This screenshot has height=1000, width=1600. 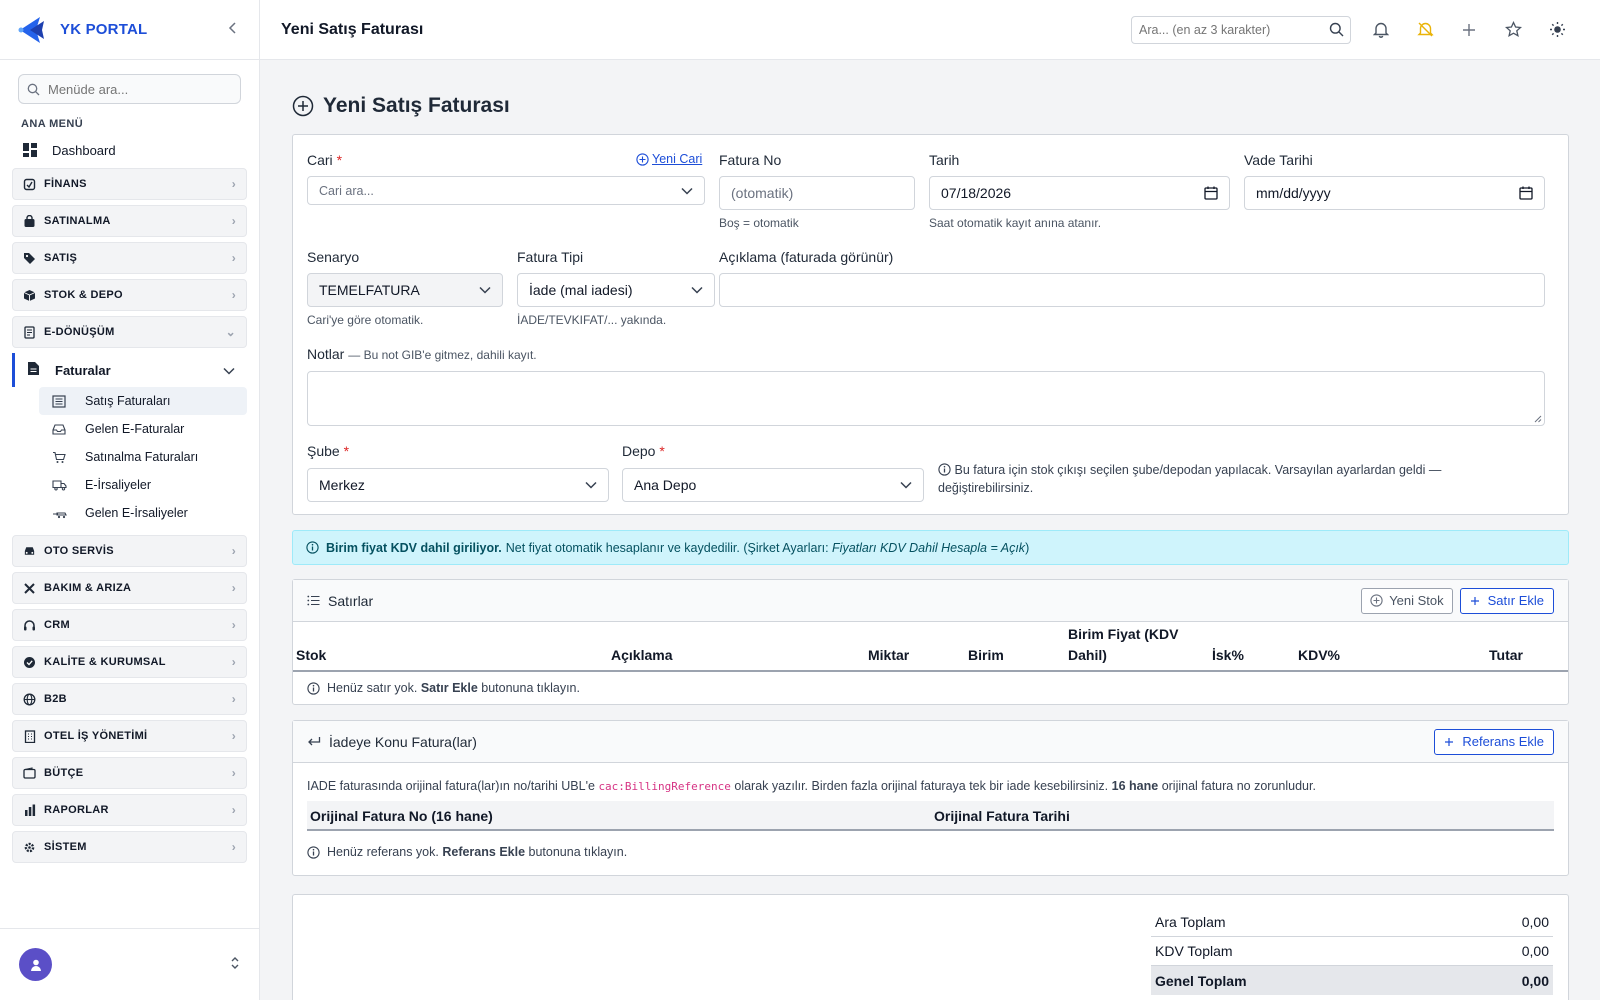 What do you see at coordinates (664, 786) in the screenshot?
I see `ref-desc-code: cac:BillingReference` at bounding box center [664, 786].